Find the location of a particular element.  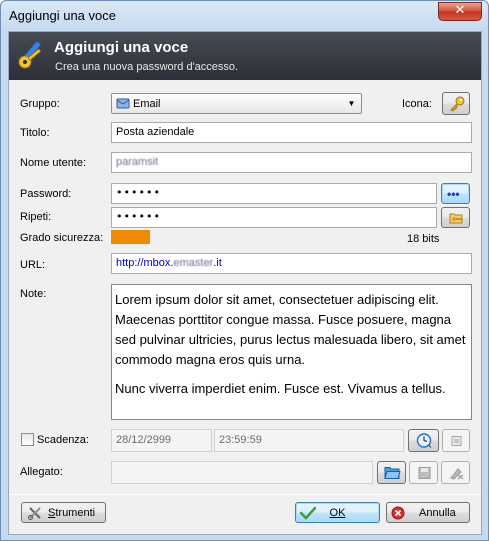

dots-icon: ••• is located at coordinates (453, 193).